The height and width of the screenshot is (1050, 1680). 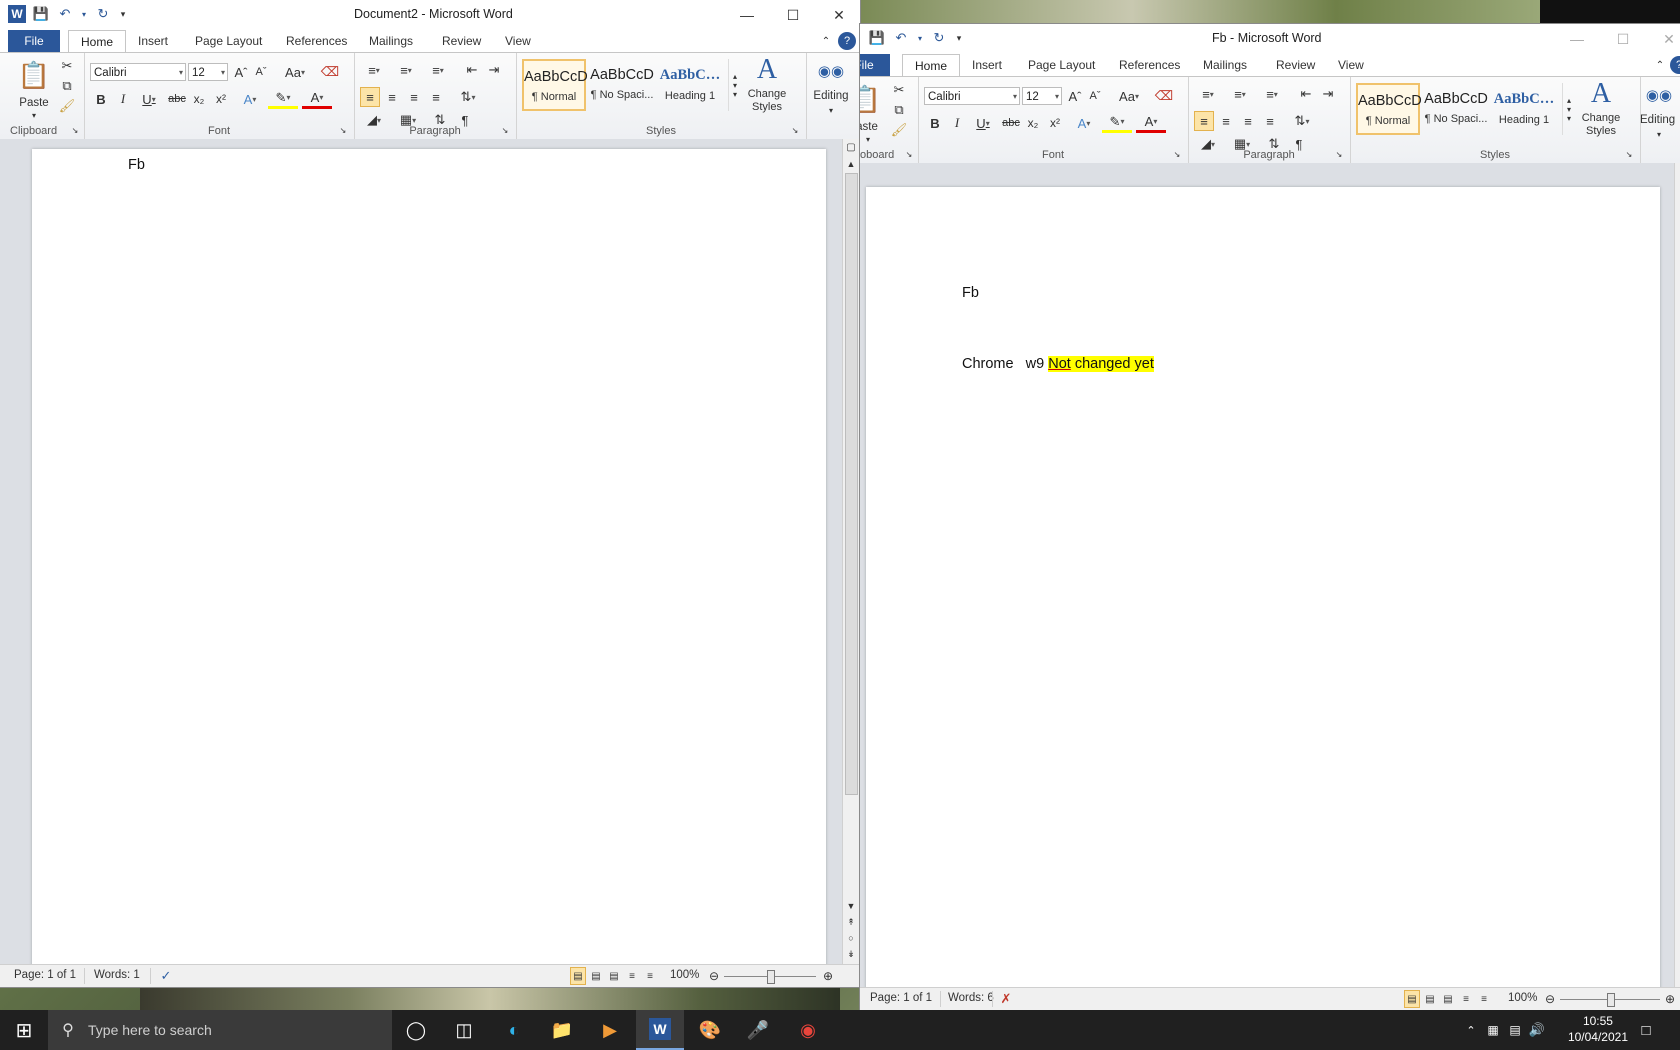 I want to click on page-count: Page: 1 of 1, so click(x=45, y=975).